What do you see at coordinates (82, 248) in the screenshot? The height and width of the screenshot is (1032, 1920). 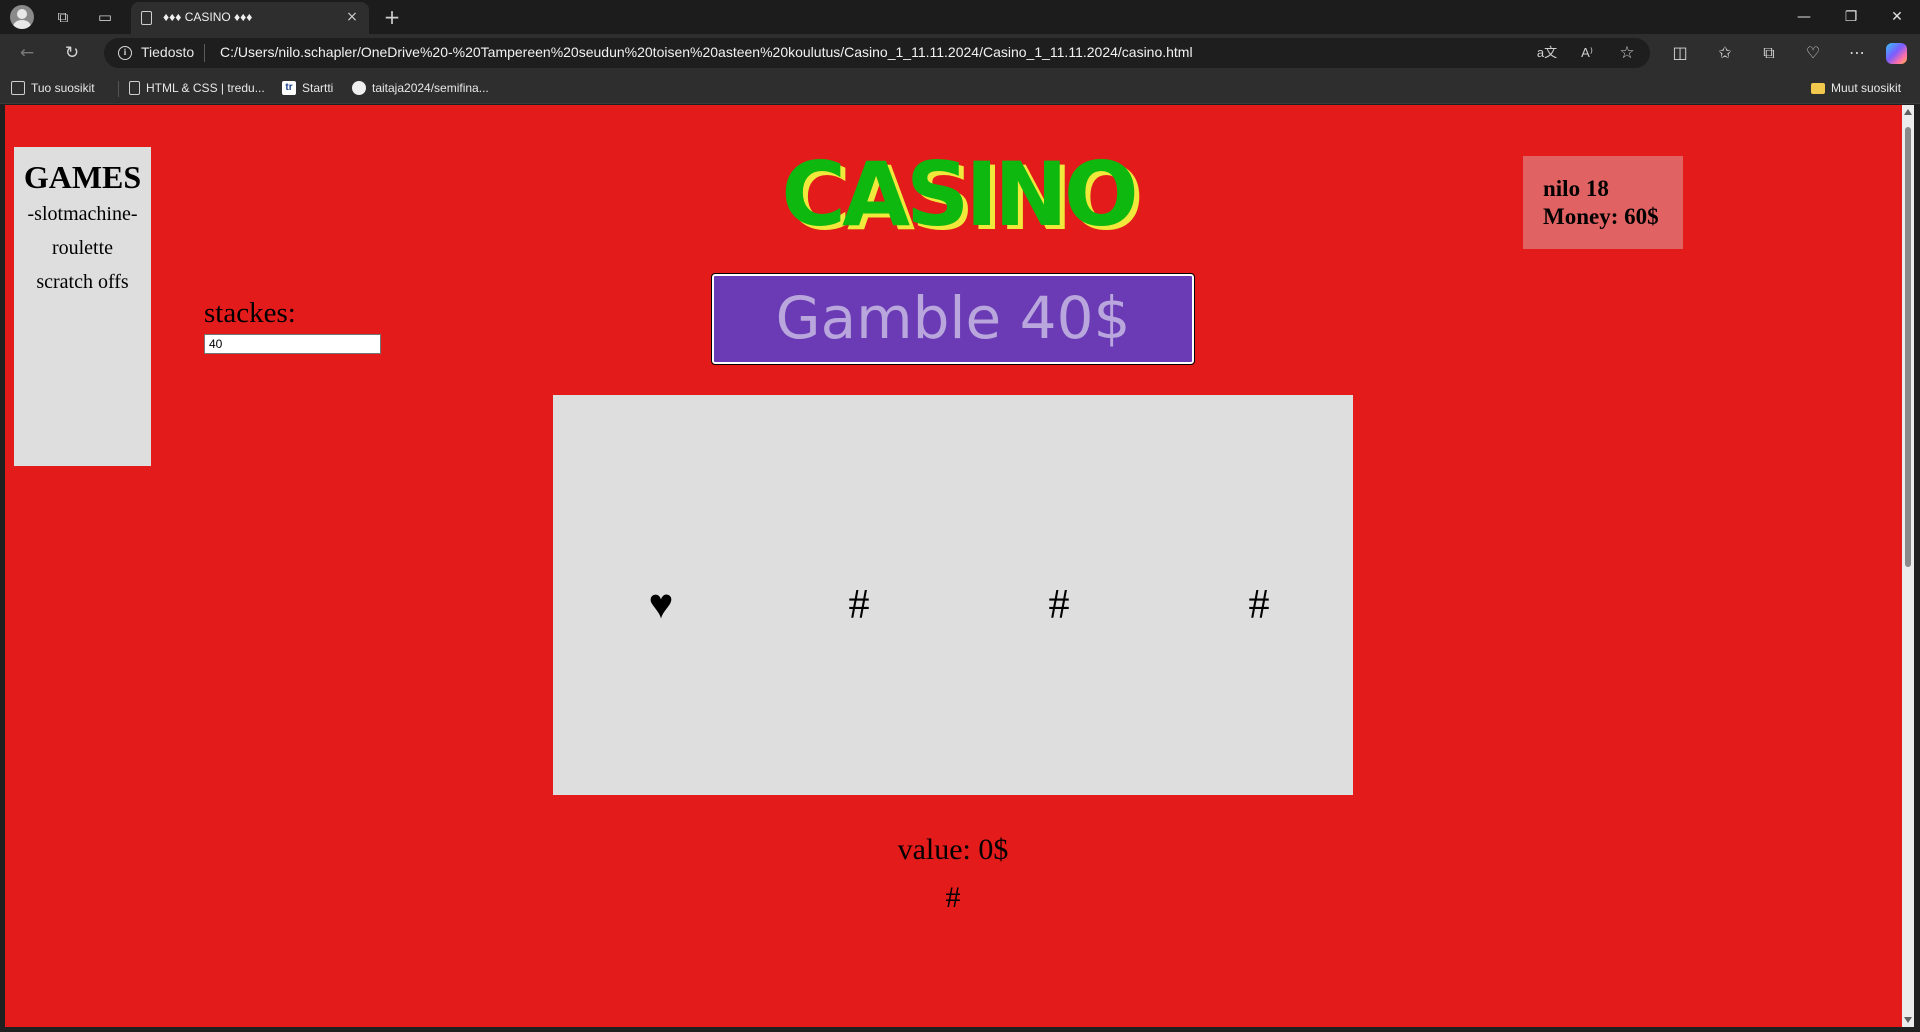 I see `game-link-roulette: roulette` at bounding box center [82, 248].